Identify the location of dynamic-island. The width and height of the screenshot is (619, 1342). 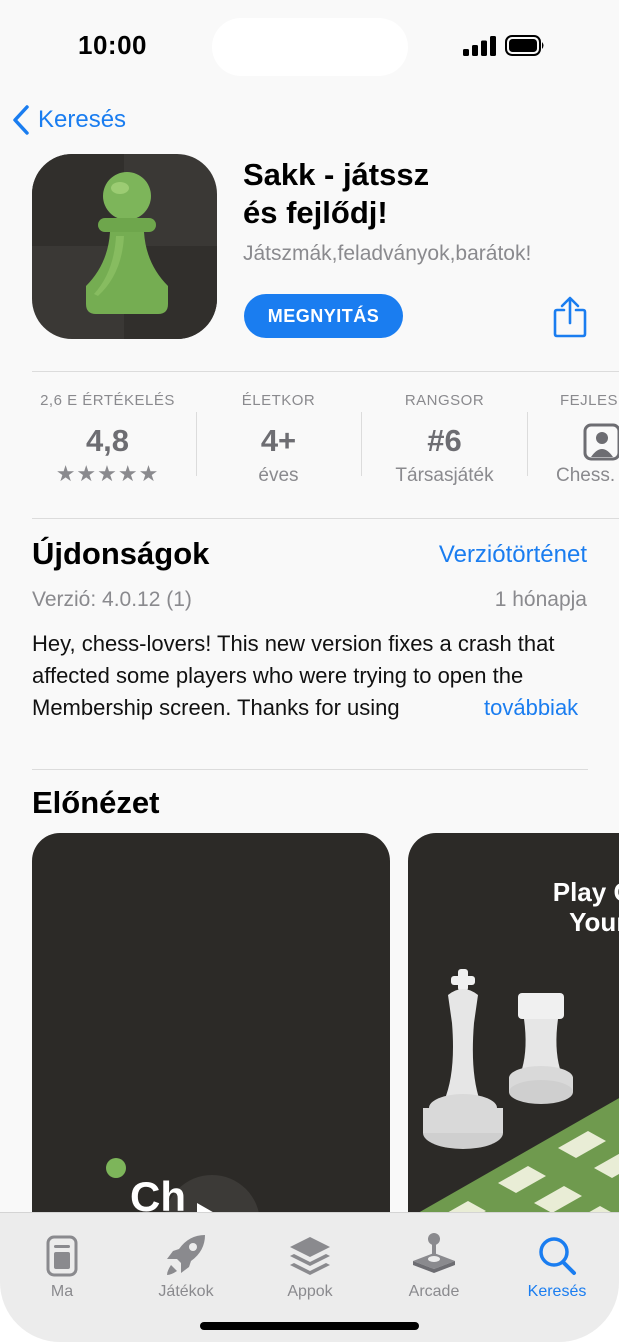
(310, 47).